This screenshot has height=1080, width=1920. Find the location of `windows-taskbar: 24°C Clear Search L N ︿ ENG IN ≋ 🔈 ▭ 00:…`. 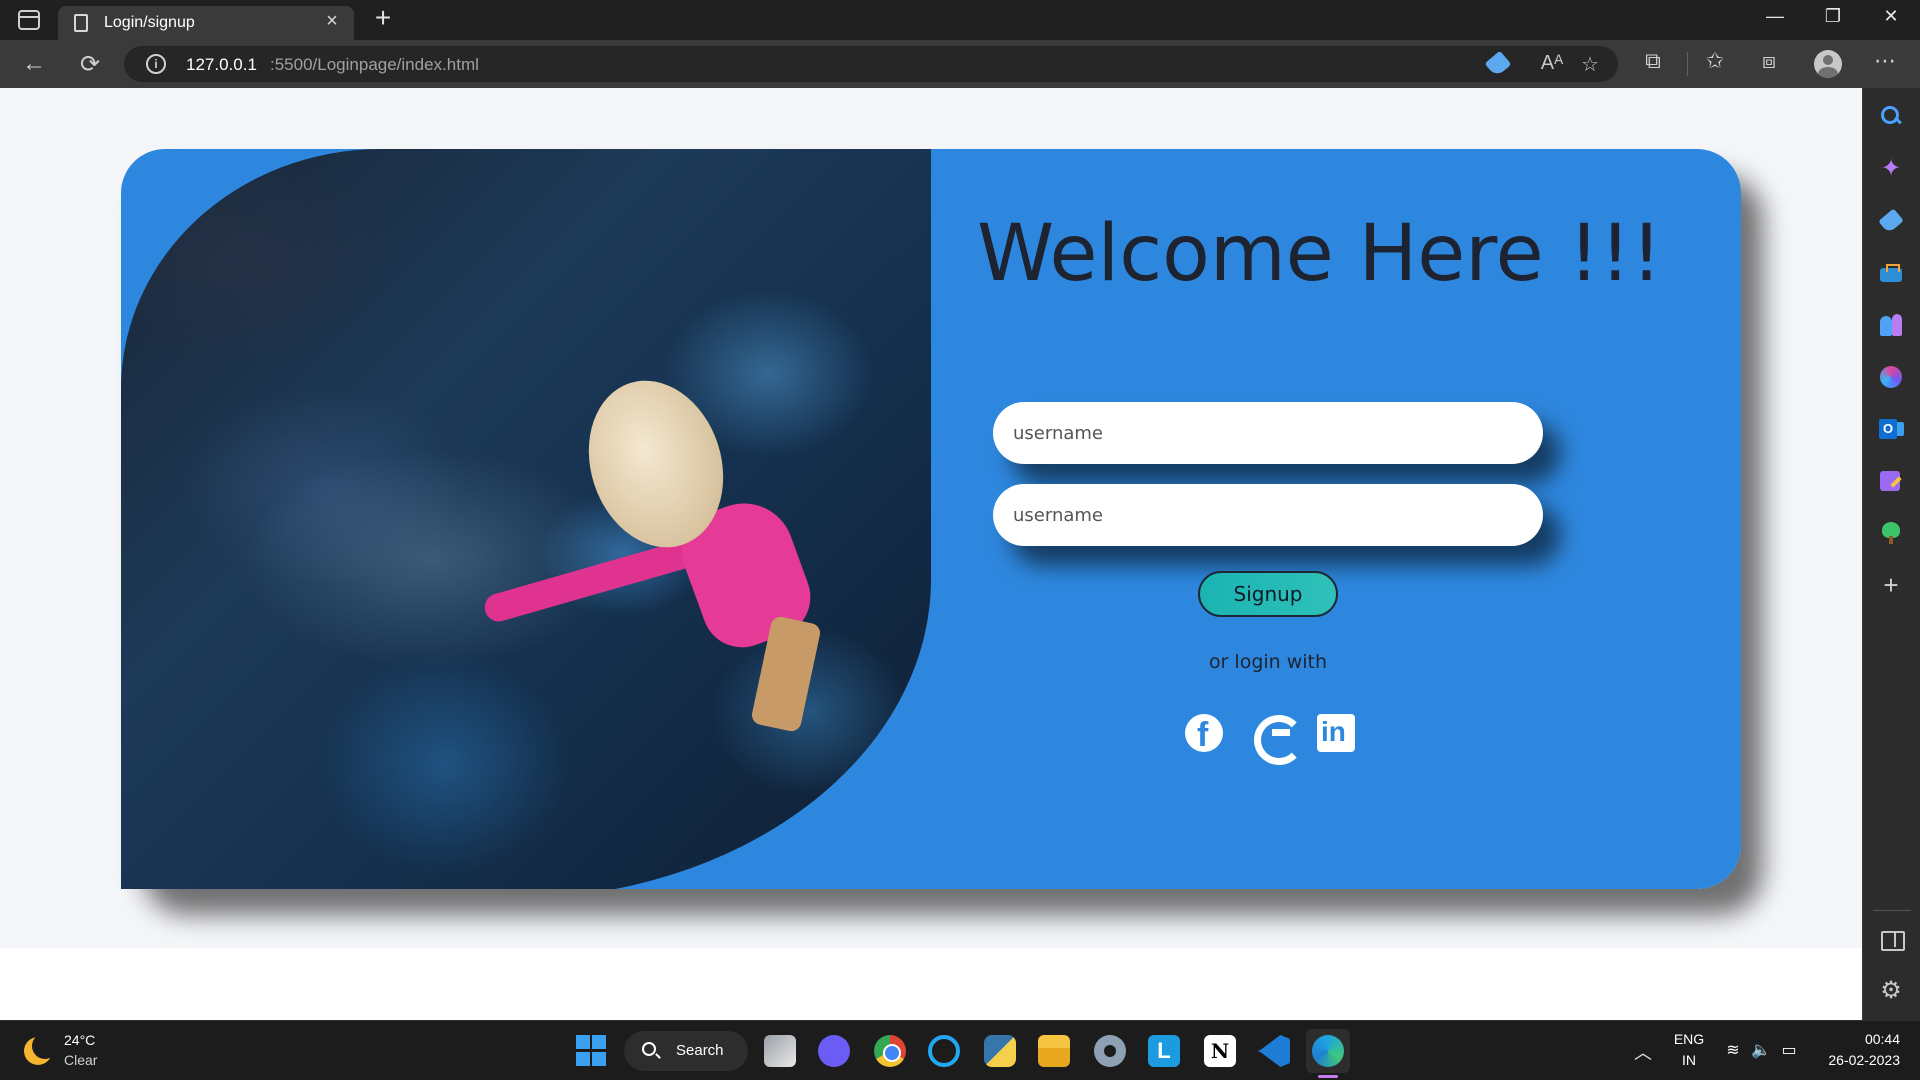

windows-taskbar: 24°C Clear Search L N ︿ ENG IN ≋ 🔈 ▭ 00:… is located at coordinates (960, 1050).